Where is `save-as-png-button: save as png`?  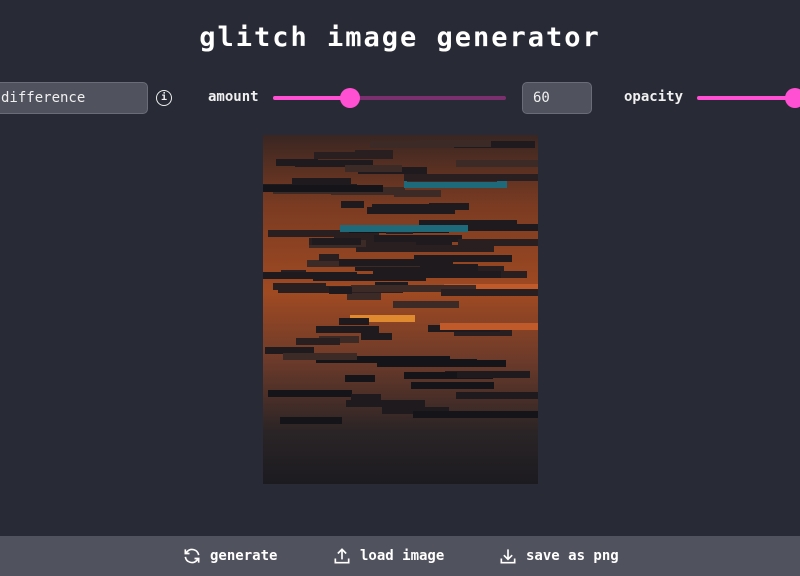 save-as-png-button: save as png is located at coordinates (558, 556).